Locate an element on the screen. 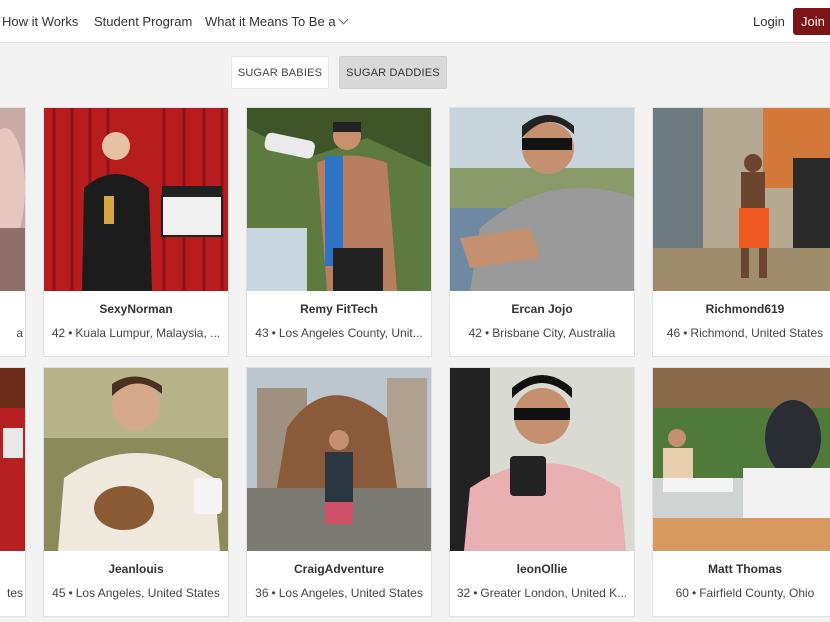 The width and height of the screenshot is (830, 622). sugar-babies-toggle: SUGAR BABIES is located at coordinates (280, 72).